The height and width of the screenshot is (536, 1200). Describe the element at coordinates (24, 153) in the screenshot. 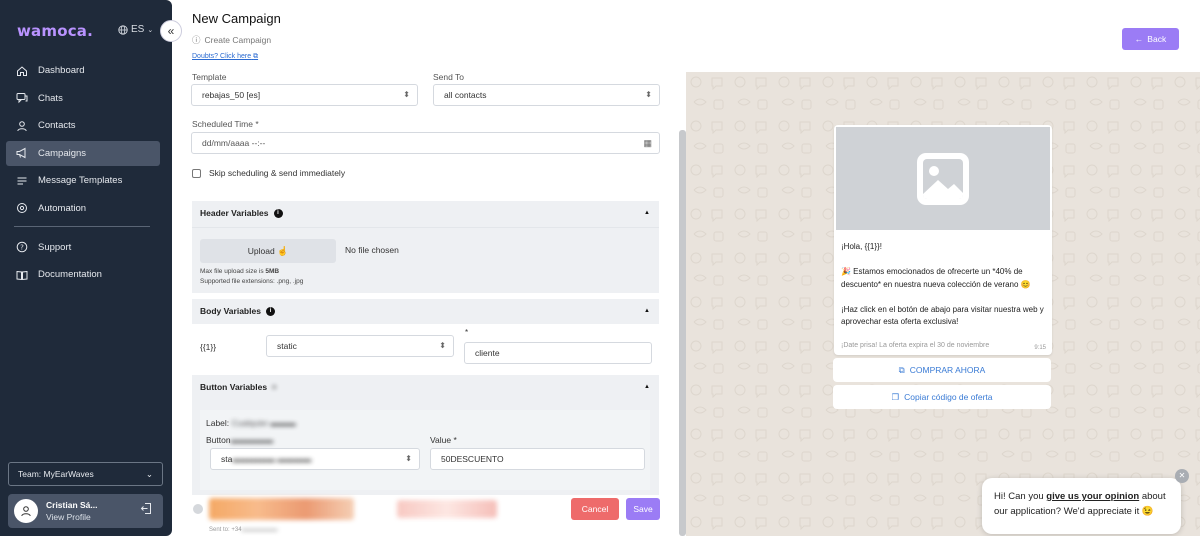

I see `megaphone-icon` at that location.